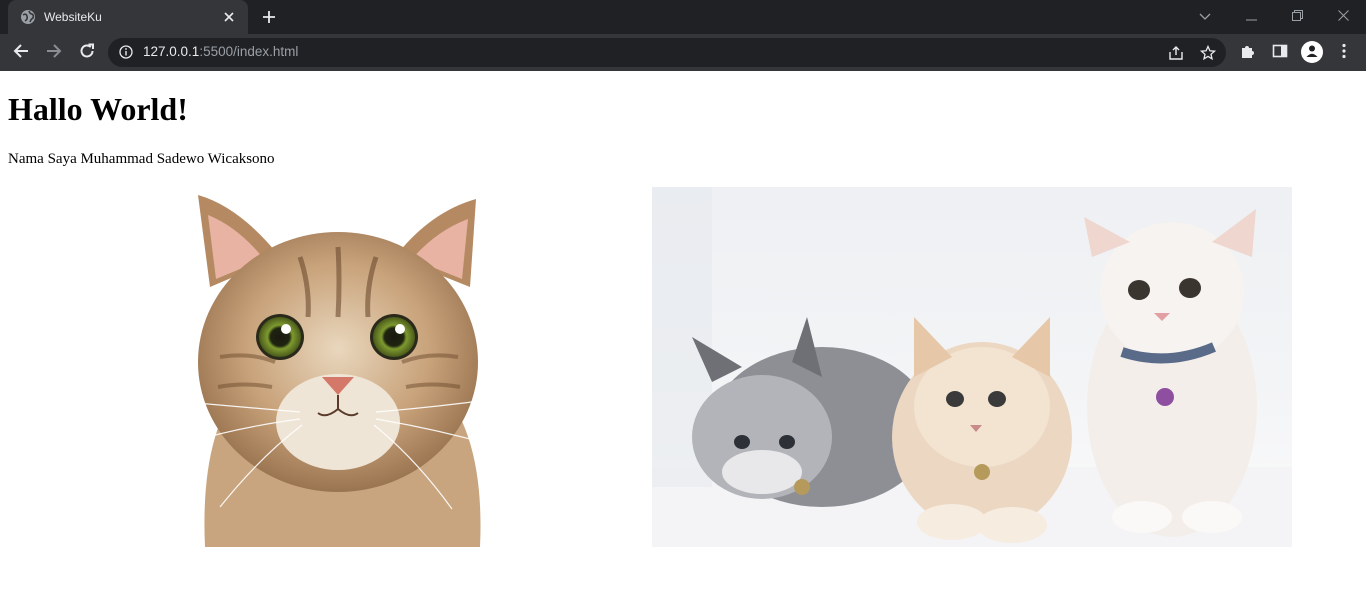 Image resolution: width=1366 pixels, height=602 pixels. What do you see at coordinates (128, 17) in the screenshot?
I see `browser-tab: WebsiteKu` at bounding box center [128, 17].